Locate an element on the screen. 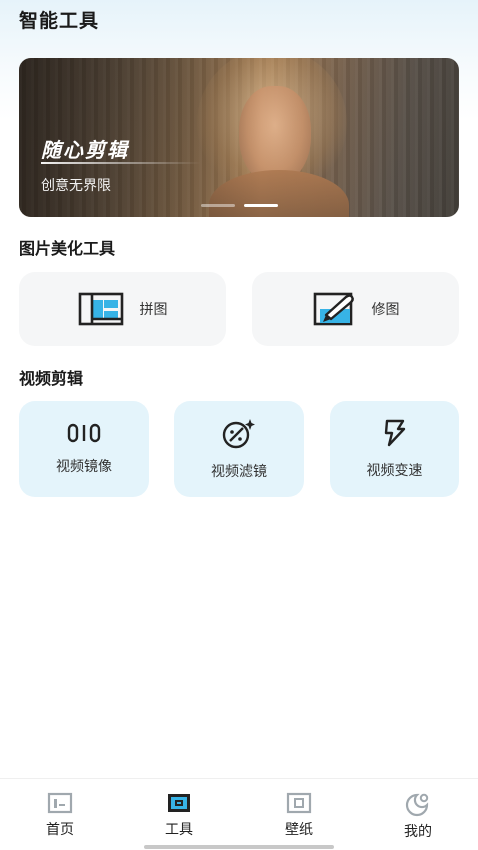 The height and width of the screenshot is (850, 478). banner-title-underline is located at coordinates (121, 163).